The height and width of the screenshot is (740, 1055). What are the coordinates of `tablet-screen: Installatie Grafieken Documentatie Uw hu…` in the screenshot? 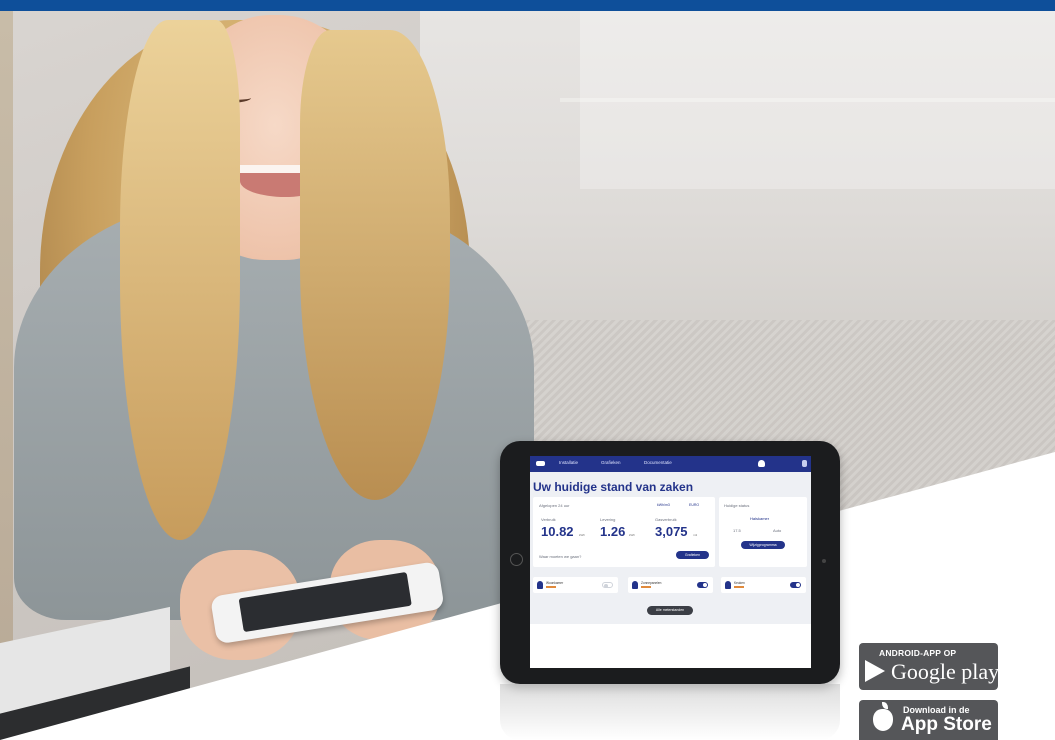 It's located at (670, 562).